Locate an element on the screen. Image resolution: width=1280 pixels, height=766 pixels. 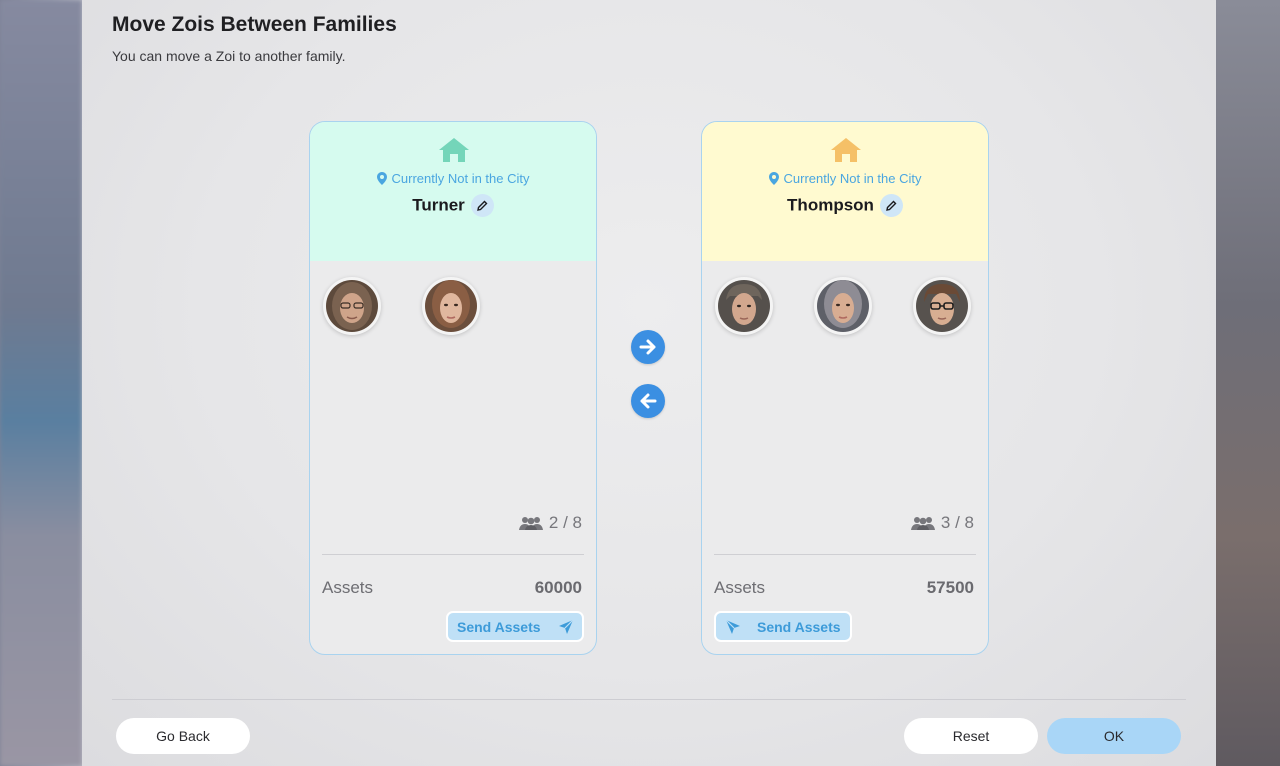
ok-button: OK is located at coordinates (1114, 736).